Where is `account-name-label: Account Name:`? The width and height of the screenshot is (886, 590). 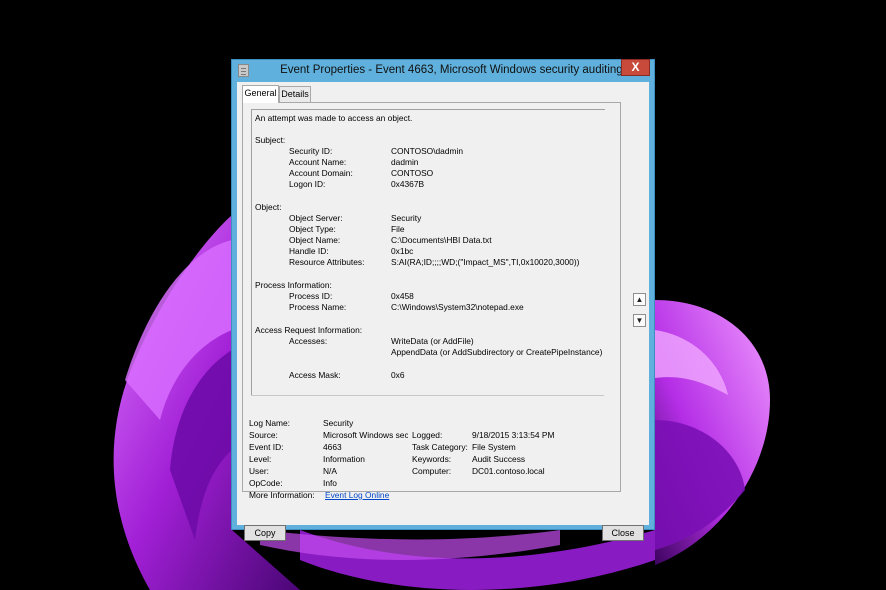 account-name-label: Account Name: is located at coordinates (318, 162).